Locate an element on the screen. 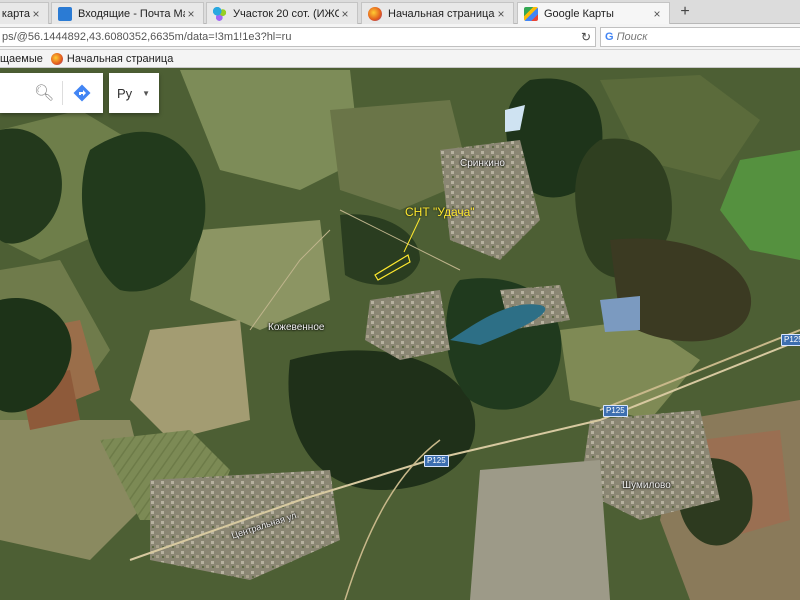  tab-avito: Участок 20 сот. (ИЖС) - купить × is located at coordinates (282, 13).